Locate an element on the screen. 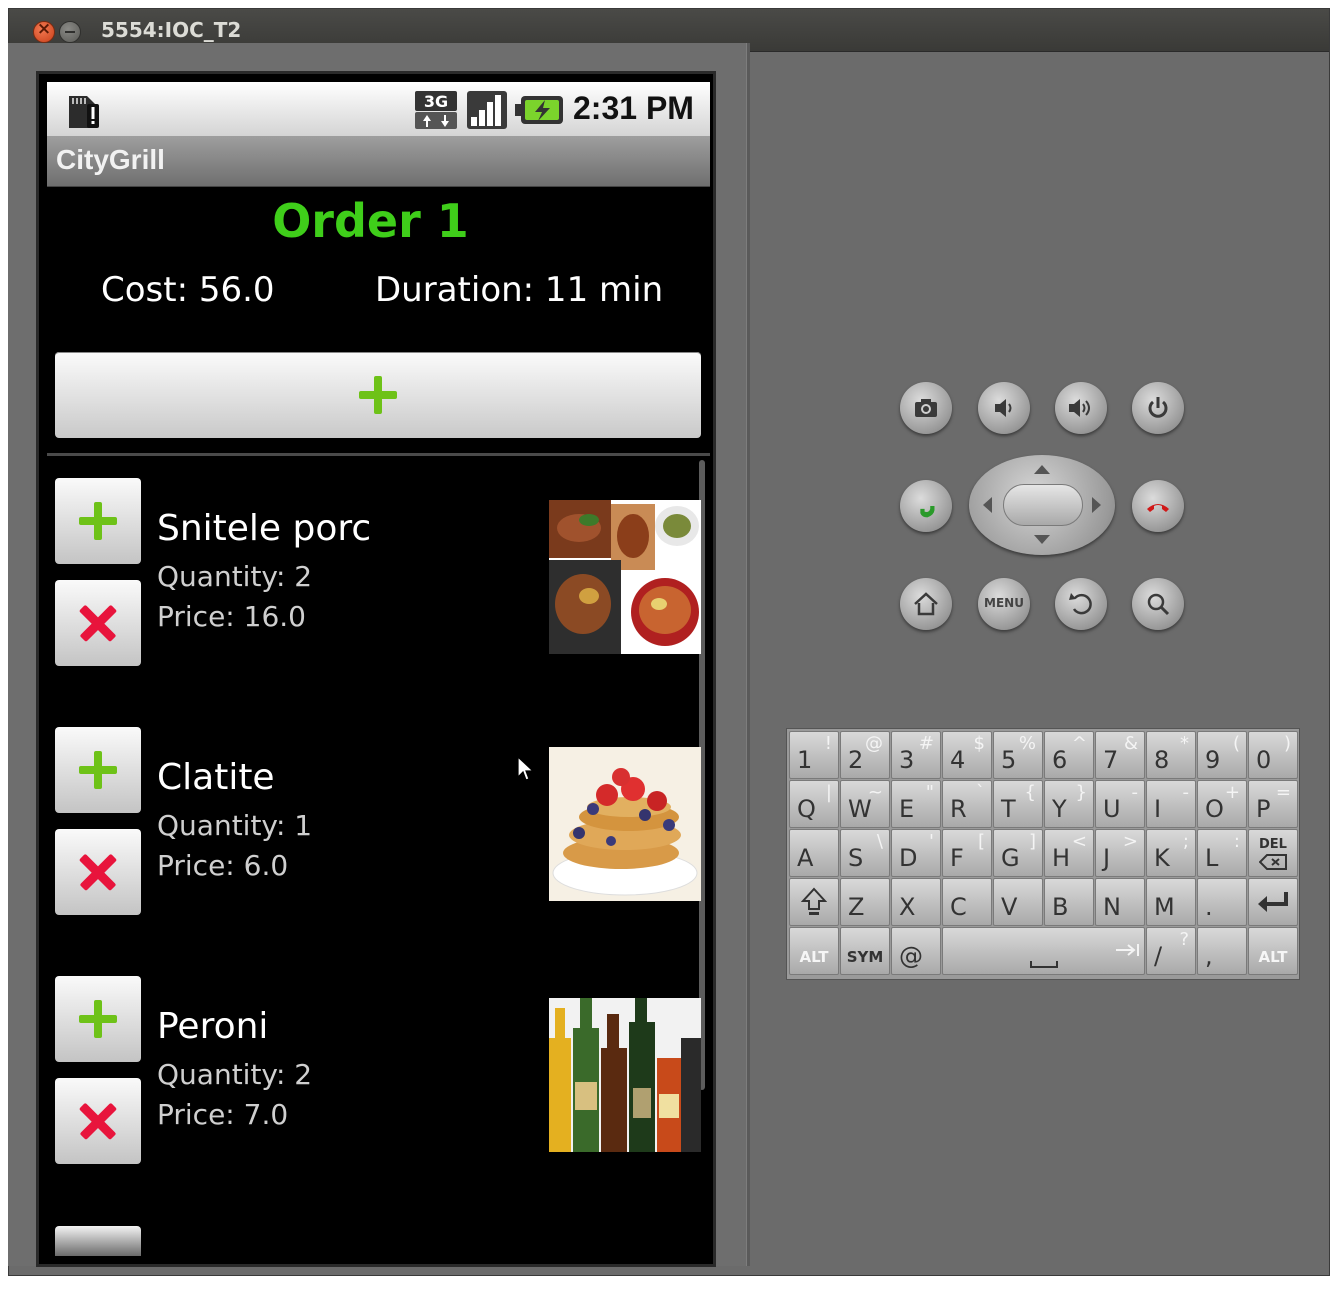 This screenshot has height=1289, width=1335. key: R ` is located at coordinates (967, 804).